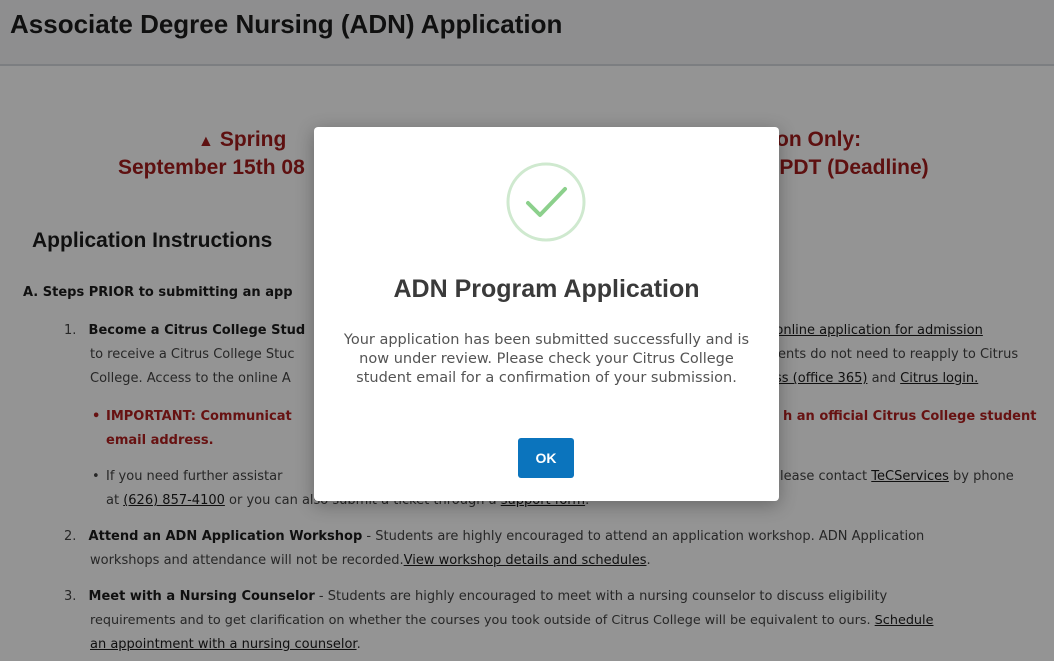 The height and width of the screenshot is (661, 1054). I want to click on ok-button: OK, so click(546, 458).